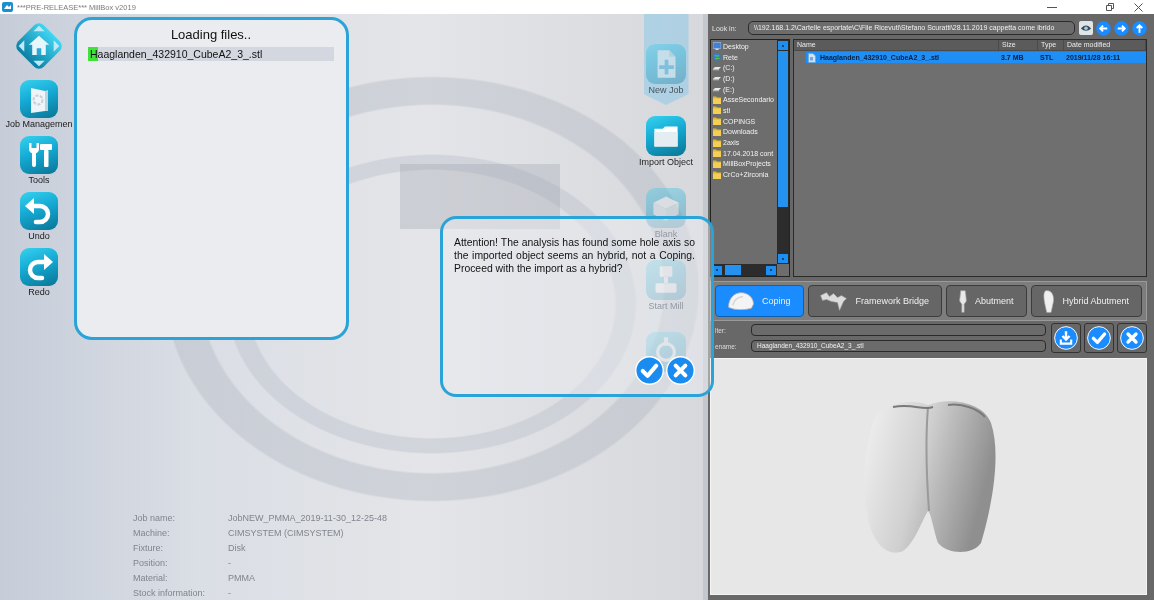  What do you see at coordinates (39, 155) in the screenshot?
I see `tools-icon` at bounding box center [39, 155].